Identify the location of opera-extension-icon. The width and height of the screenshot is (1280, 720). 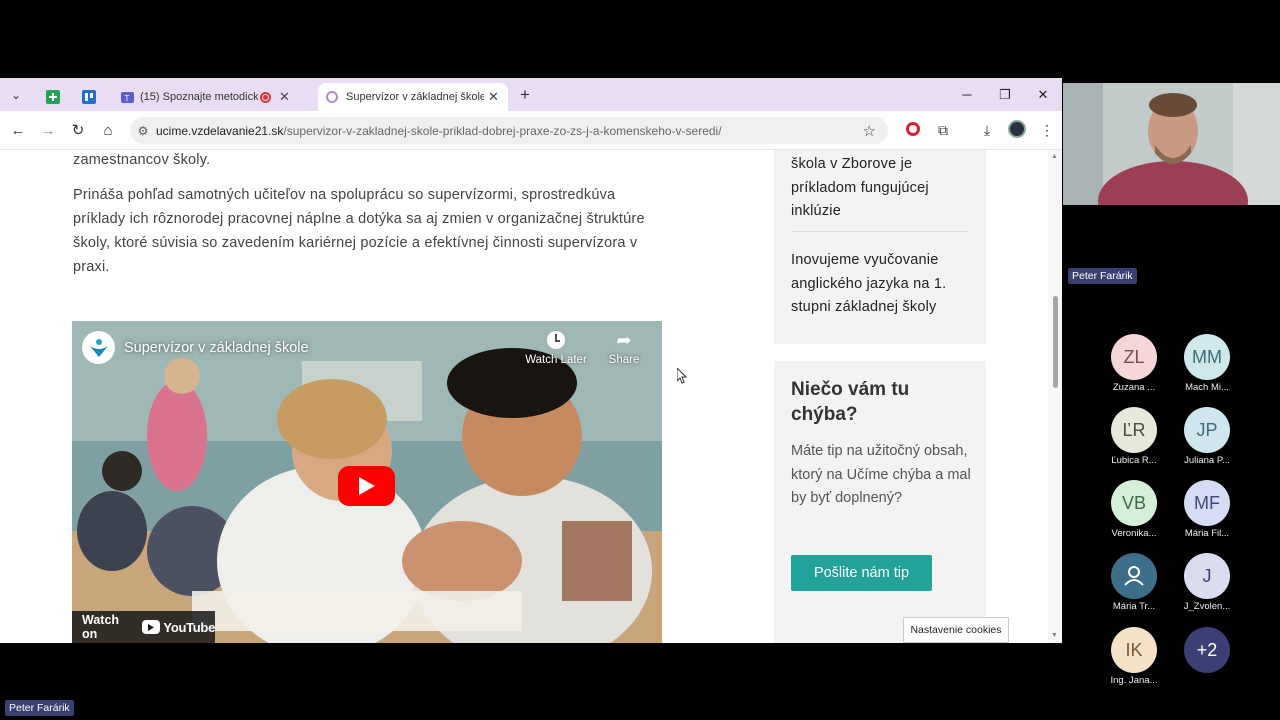
(913, 130).